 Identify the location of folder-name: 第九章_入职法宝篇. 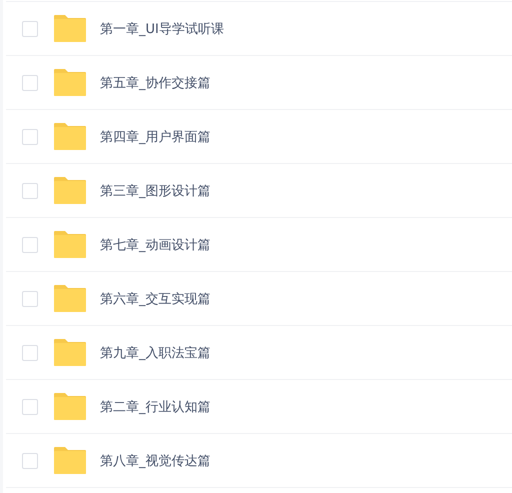
(155, 353).